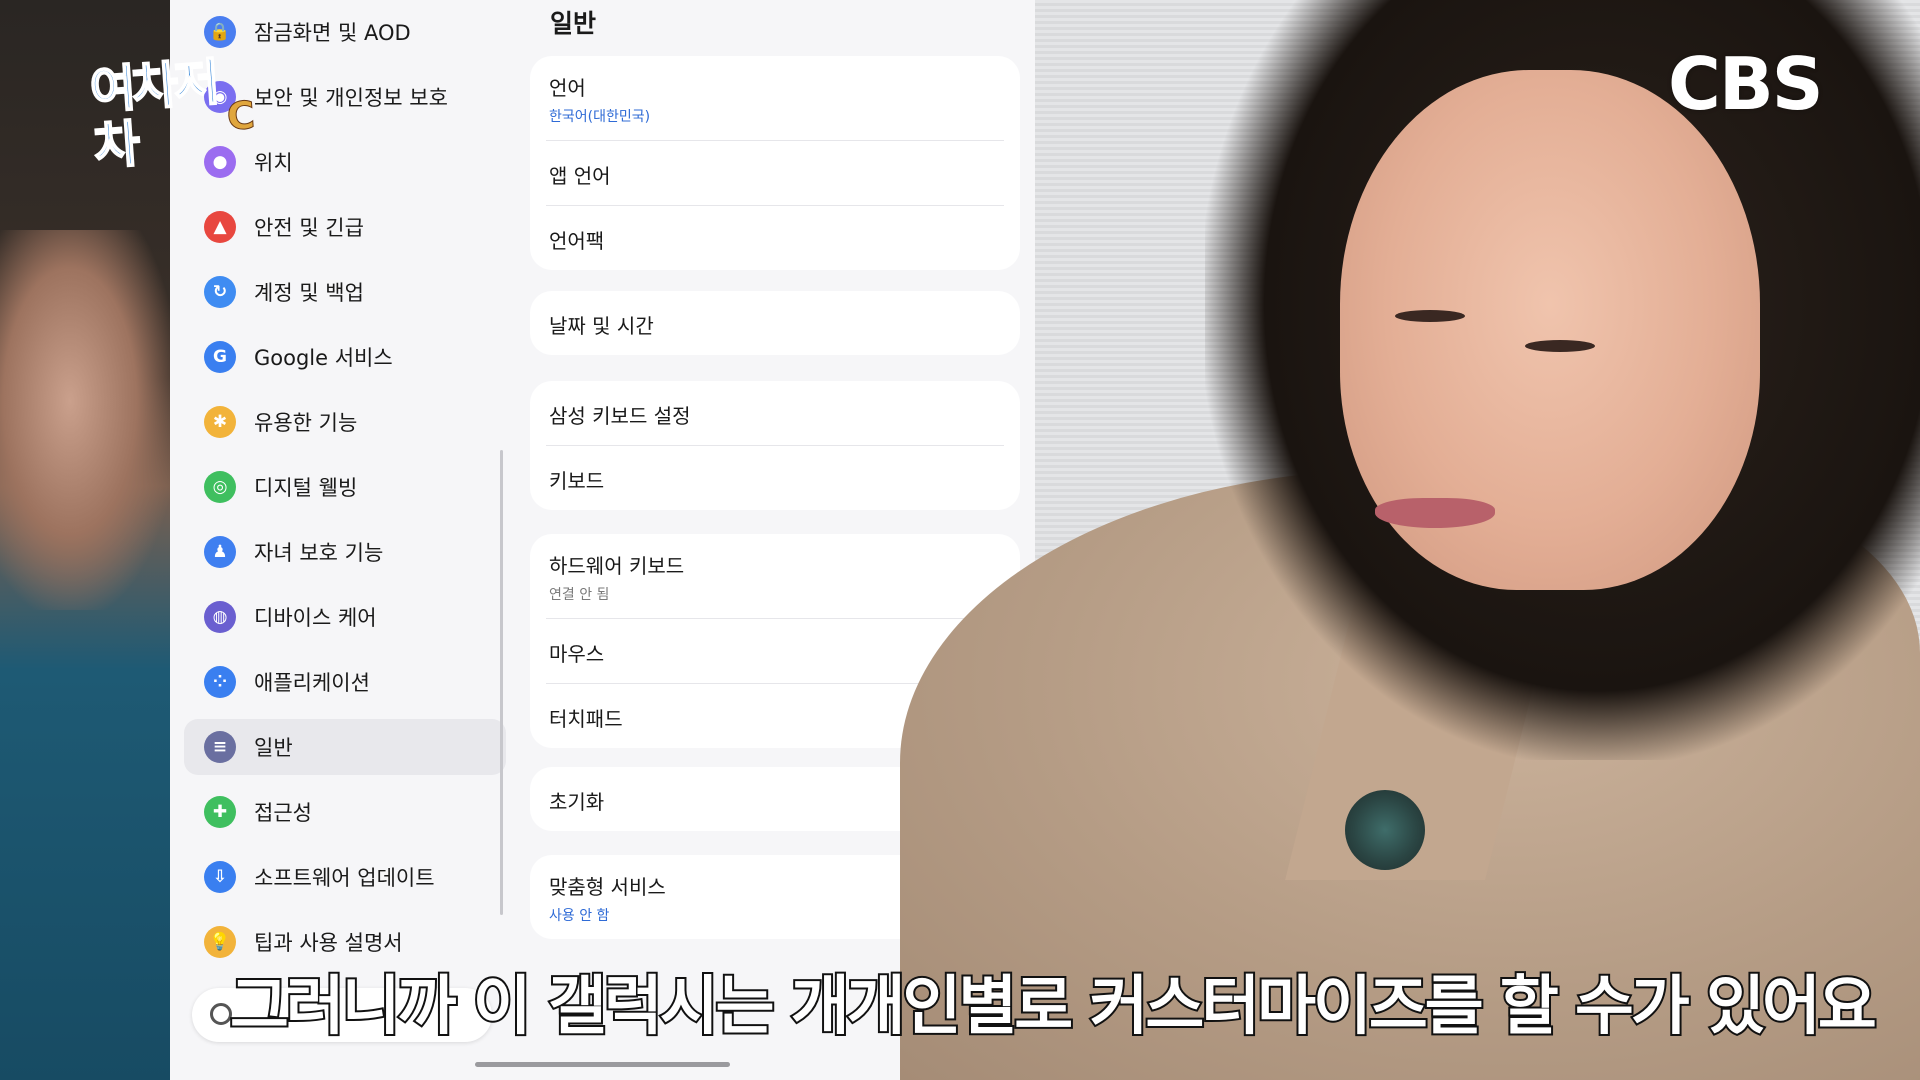 Image resolution: width=1920 pixels, height=1080 pixels. Describe the element at coordinates (601, 326) in the screenshot. I see `settings-row-title: 날짜 및 시간` at that location.